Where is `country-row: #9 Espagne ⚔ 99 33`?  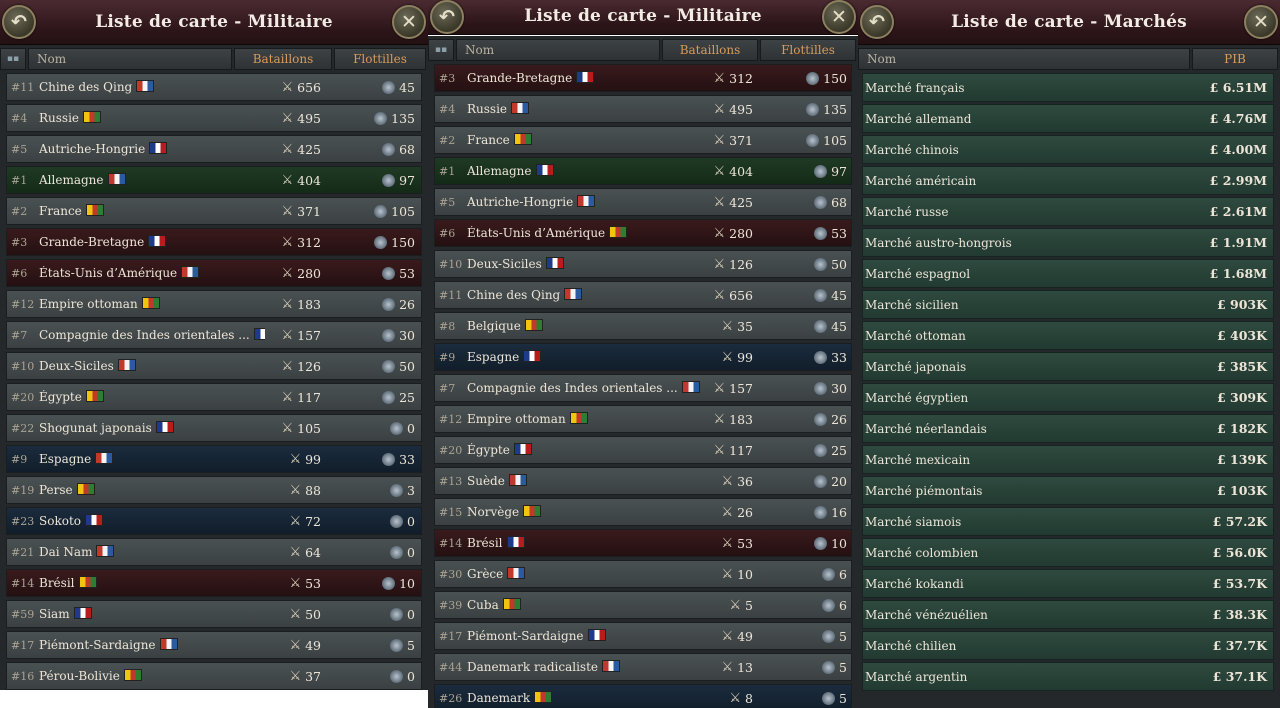
country-row: #9 Espagne ⚔ 99 33 is located at coordinates (643, 357).